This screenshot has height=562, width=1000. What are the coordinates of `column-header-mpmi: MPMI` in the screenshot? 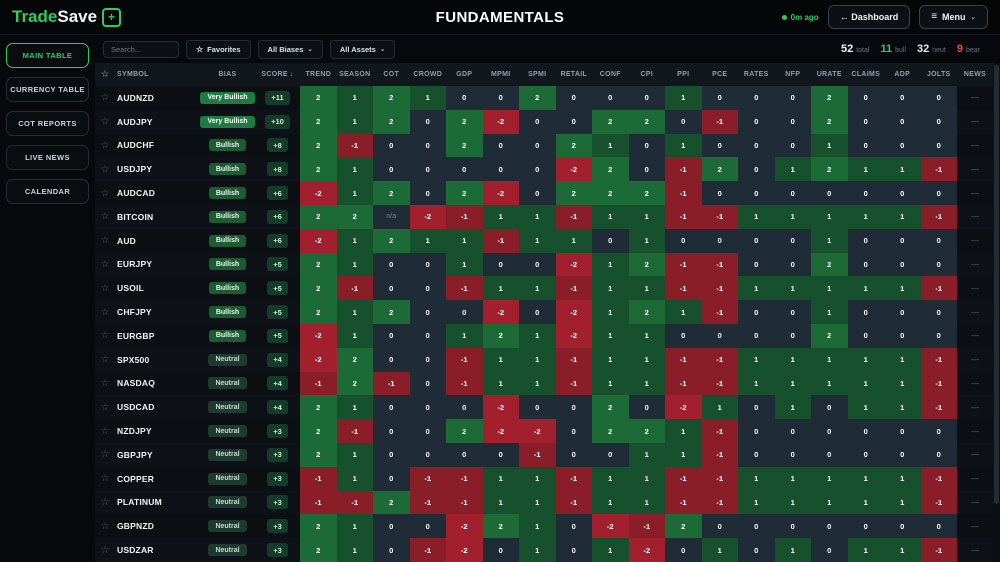 It's located at (501, 74).